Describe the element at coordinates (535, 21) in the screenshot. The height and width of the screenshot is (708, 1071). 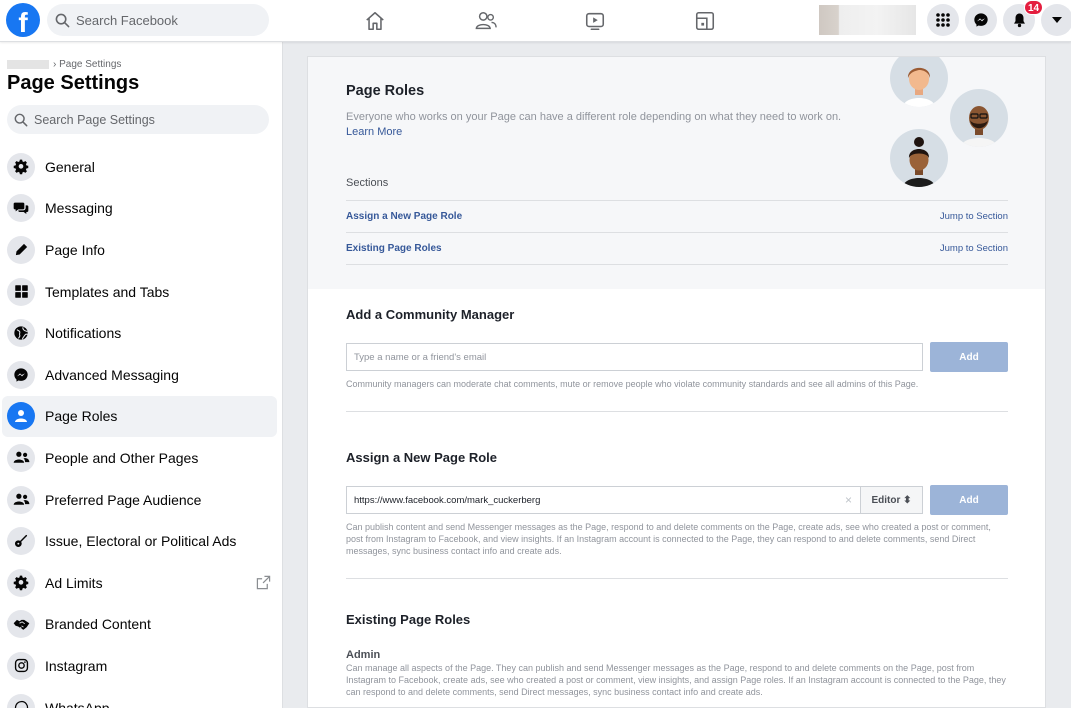
I see `top-navigation-bar: f Search Facebook 14` at that location.